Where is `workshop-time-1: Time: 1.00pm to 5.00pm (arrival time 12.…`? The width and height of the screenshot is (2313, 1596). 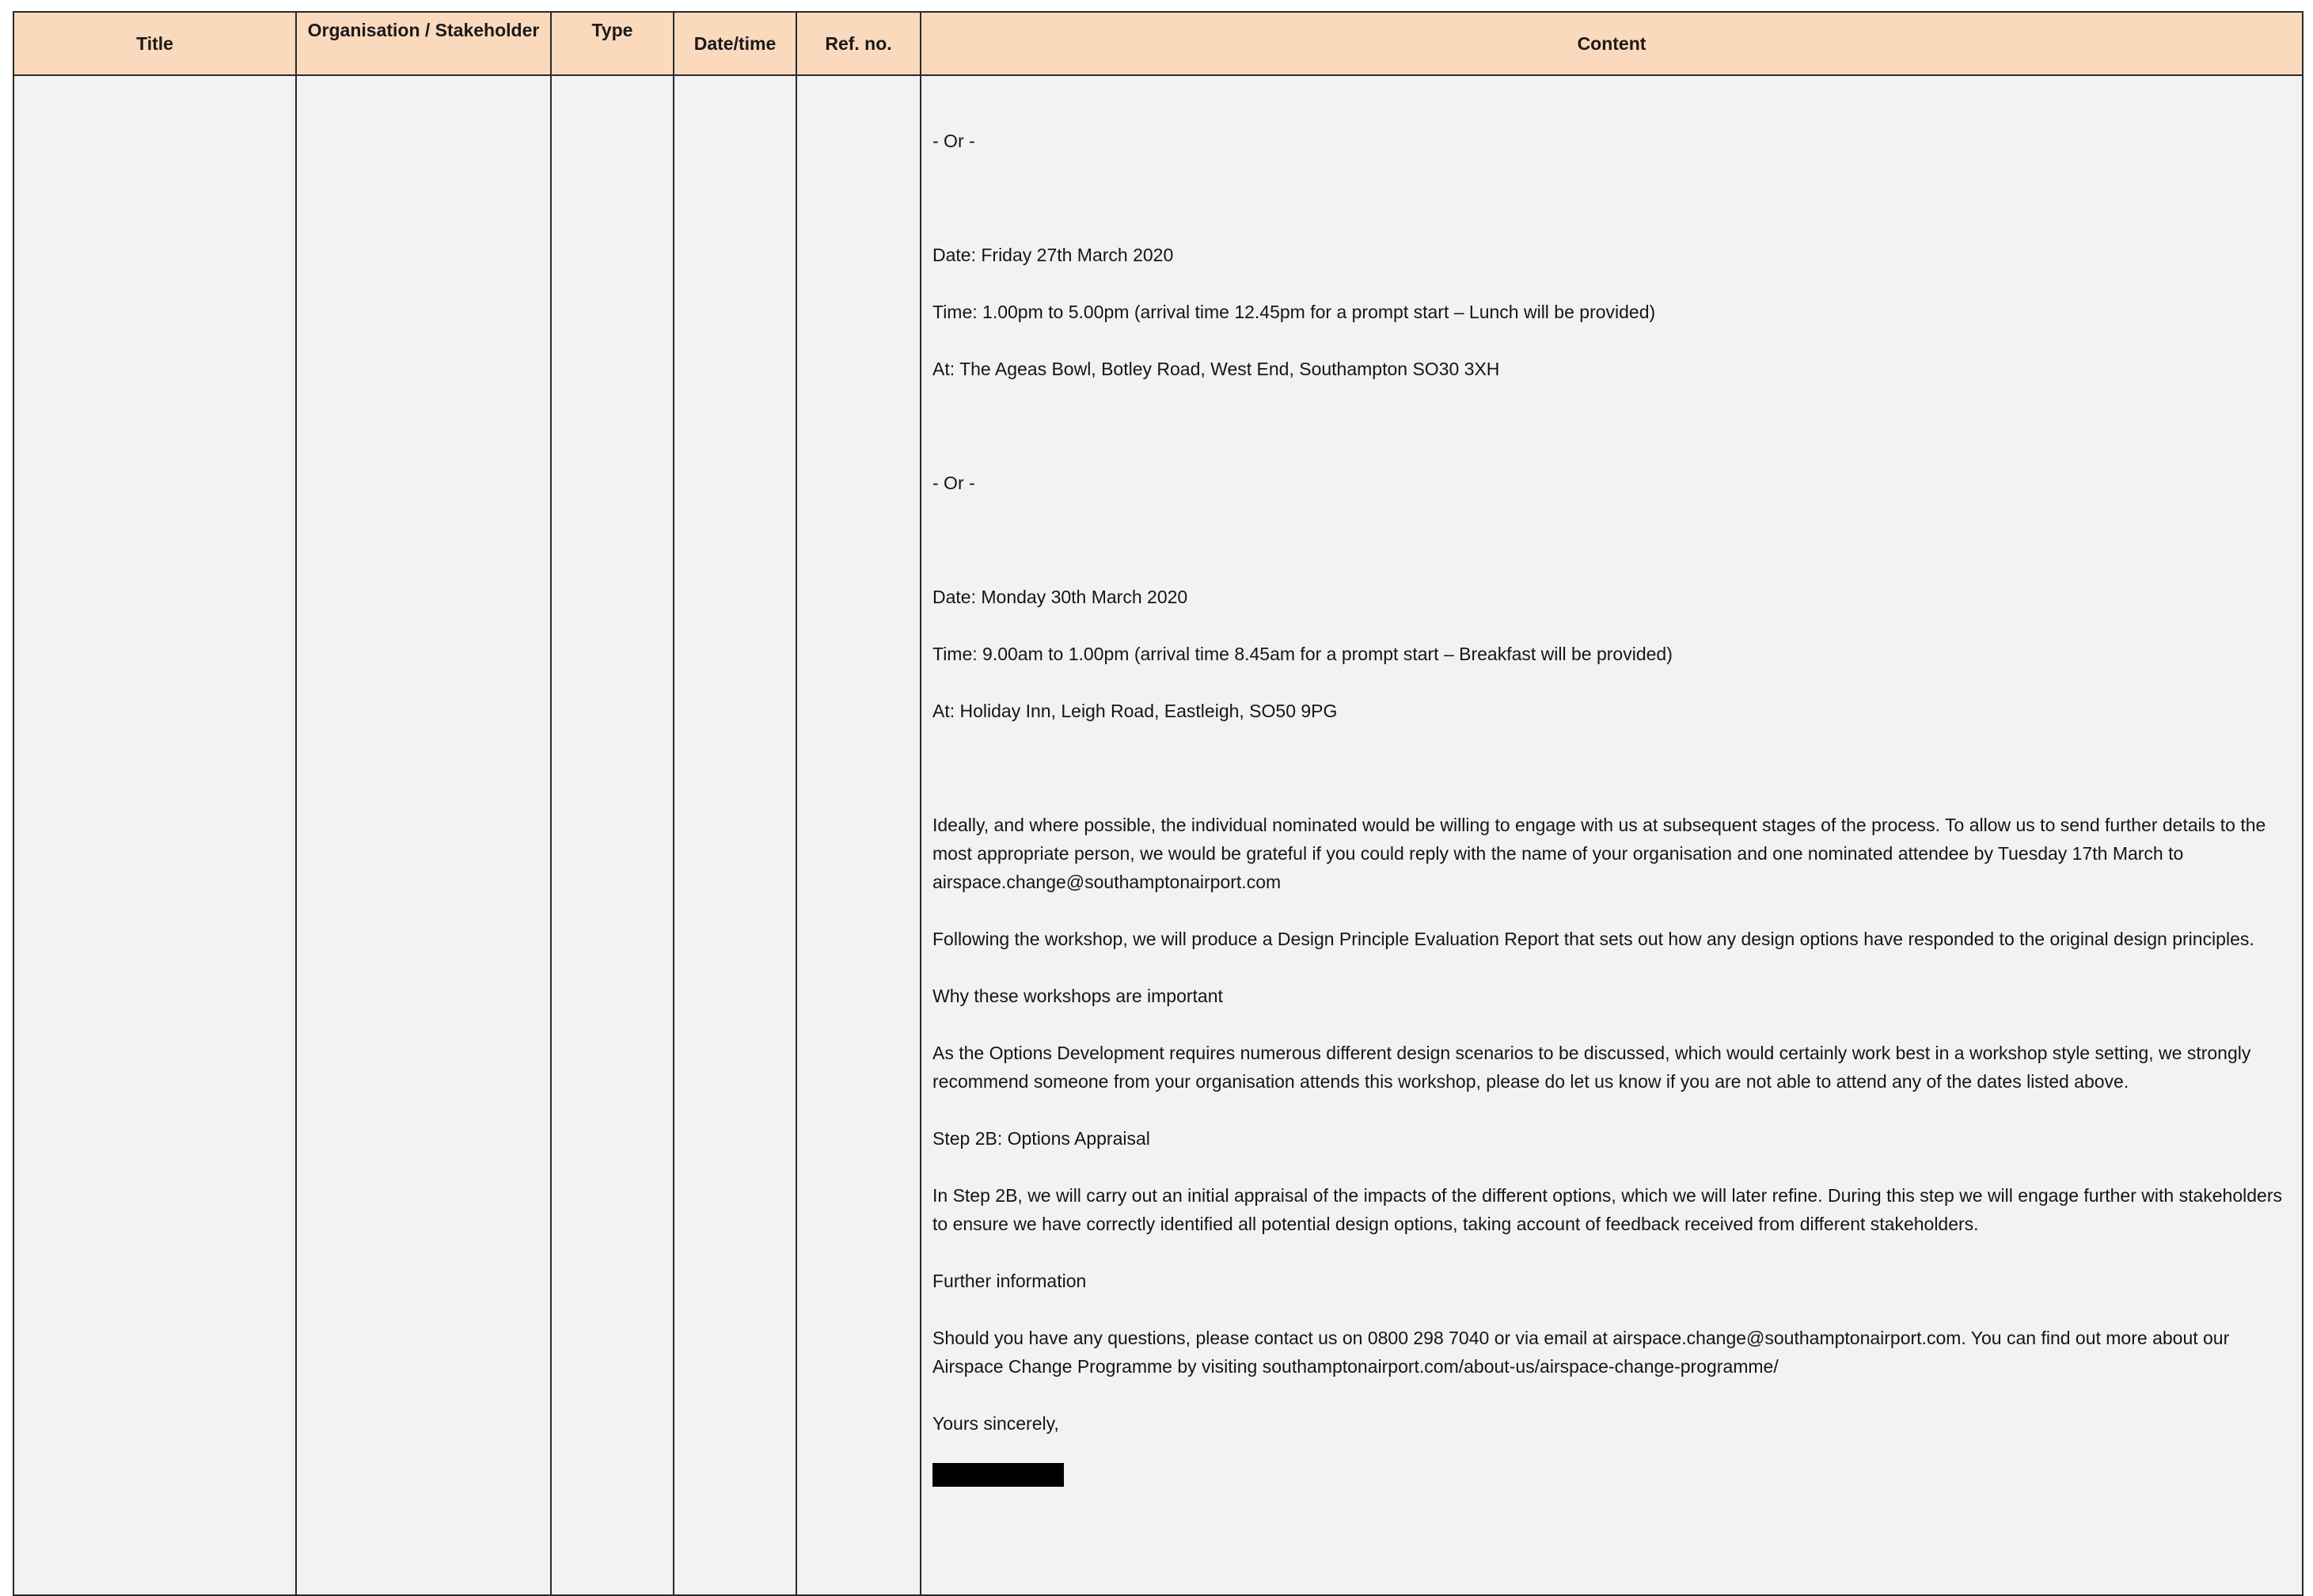 workshop-time-1: Time: 1.00pm to 5.00pm (arrival time 12.… is located at coordinates (1294, 312).